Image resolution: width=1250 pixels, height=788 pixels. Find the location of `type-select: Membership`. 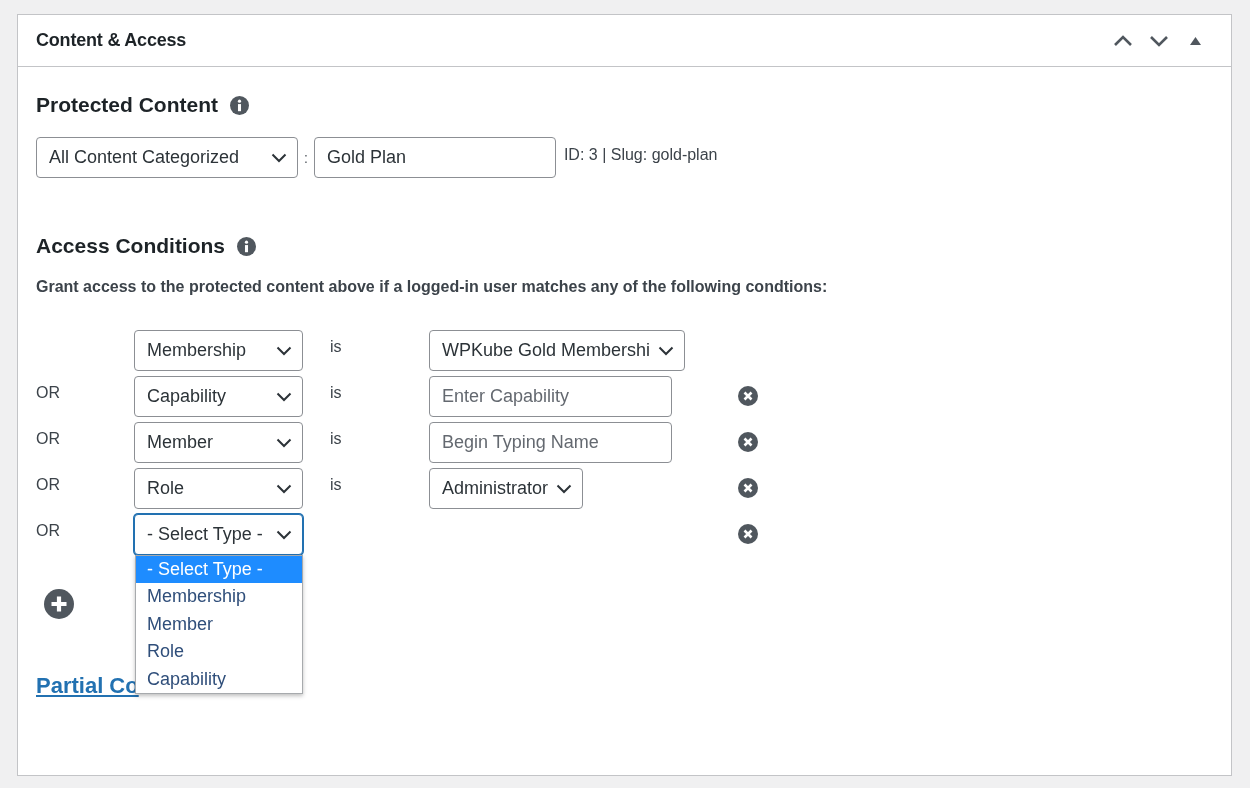

type-select: Membership is located at coordinates (218, 350).